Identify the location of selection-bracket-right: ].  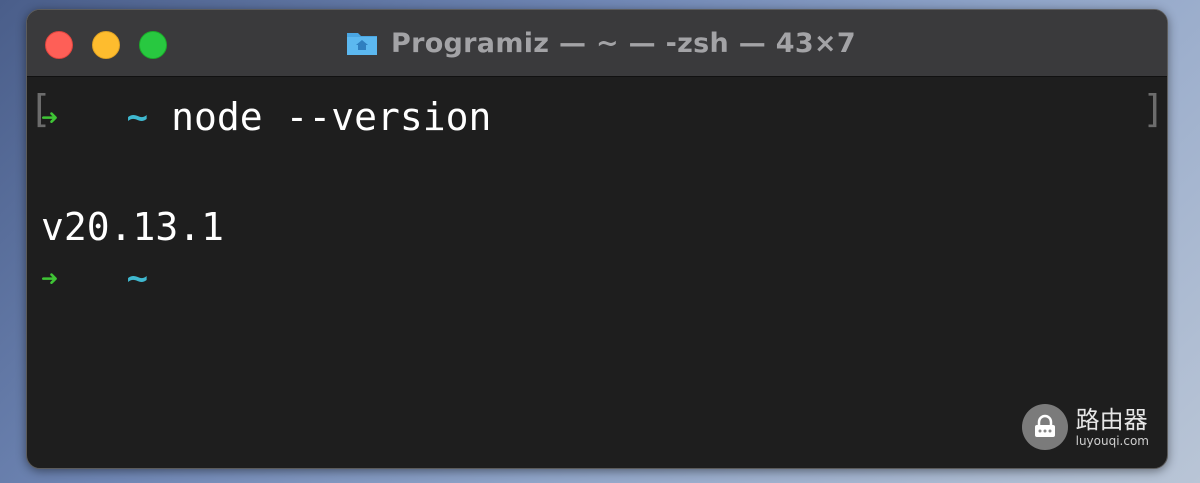
(1153, 109).